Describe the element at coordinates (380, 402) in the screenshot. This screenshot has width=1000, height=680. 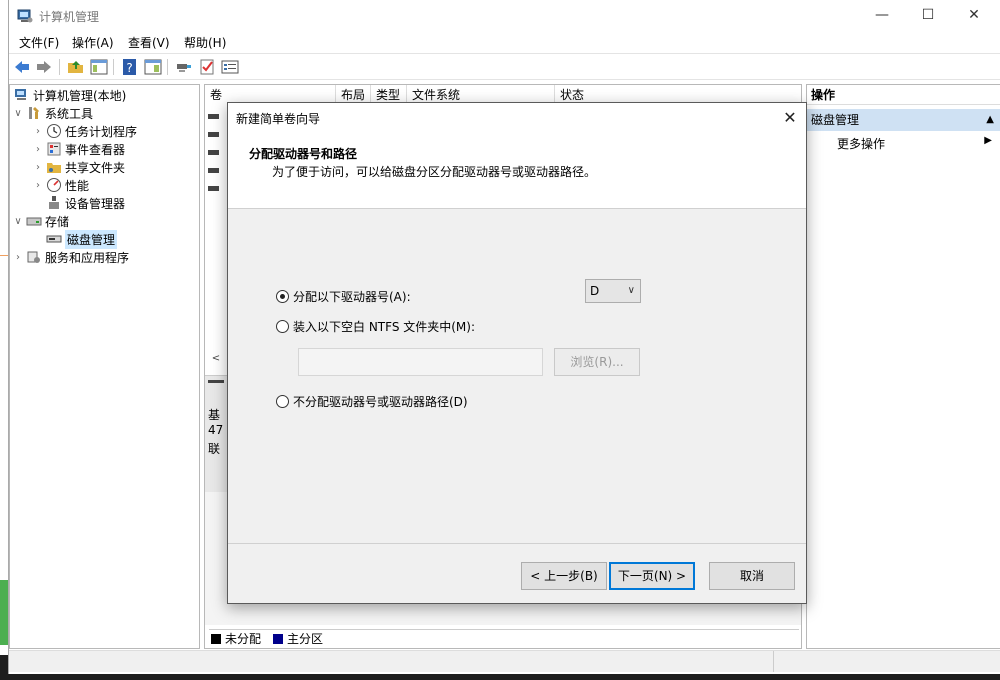
I see `option-none-label: 不分配驱动器号或驱动器路径(D)` at that location.